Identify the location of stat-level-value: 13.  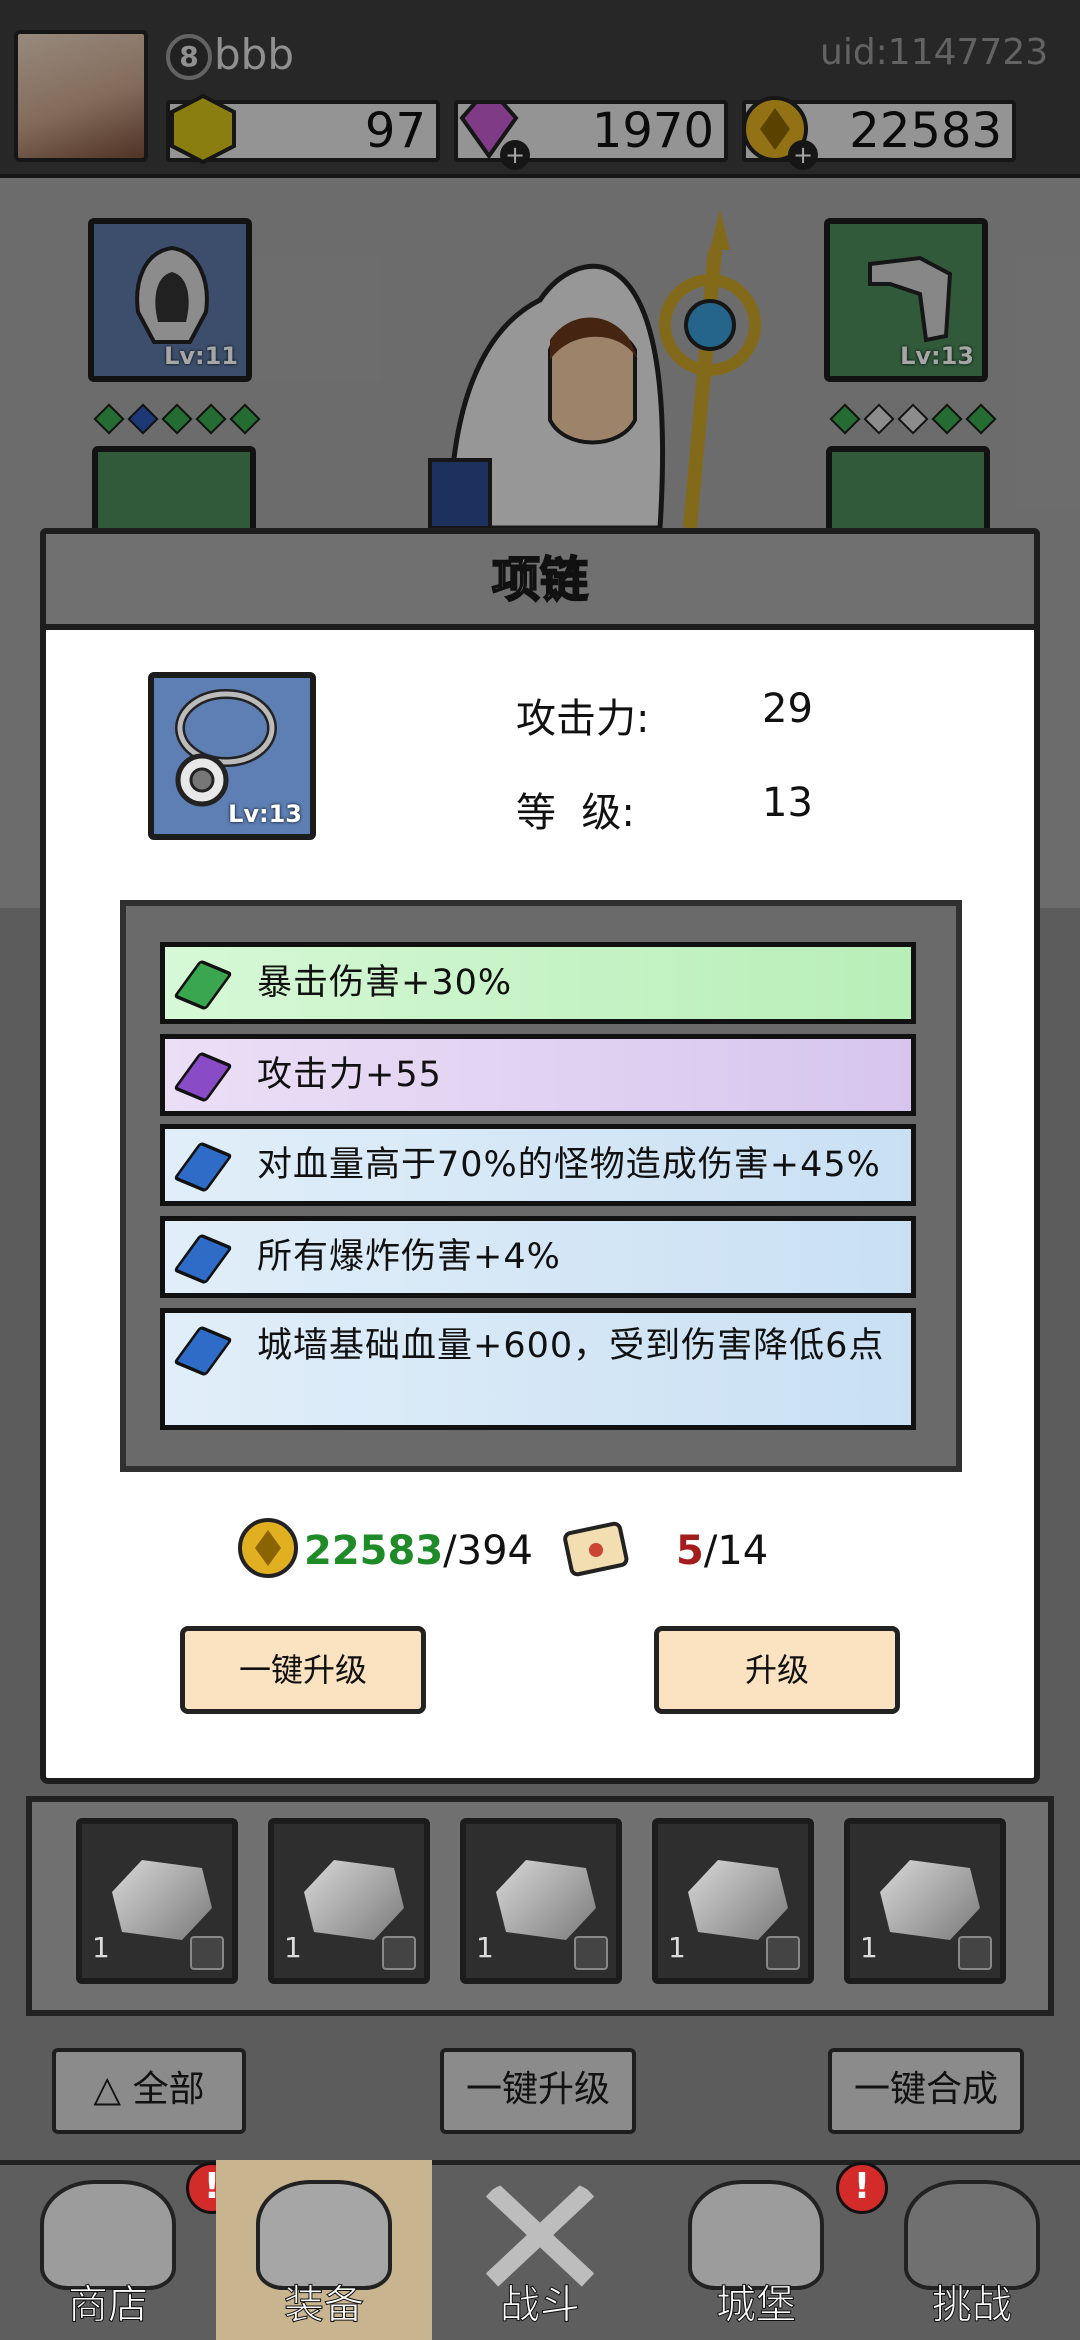
(787, 803).